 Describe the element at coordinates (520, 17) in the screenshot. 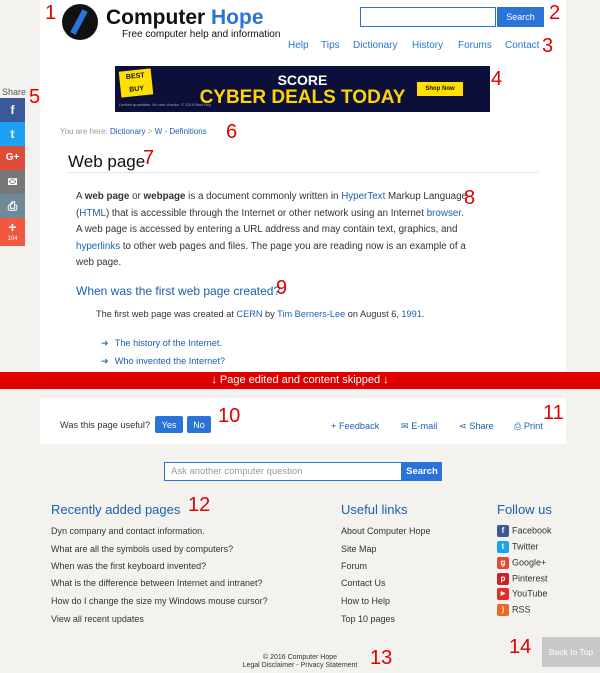

I see `header-search-button: Search` at that location.